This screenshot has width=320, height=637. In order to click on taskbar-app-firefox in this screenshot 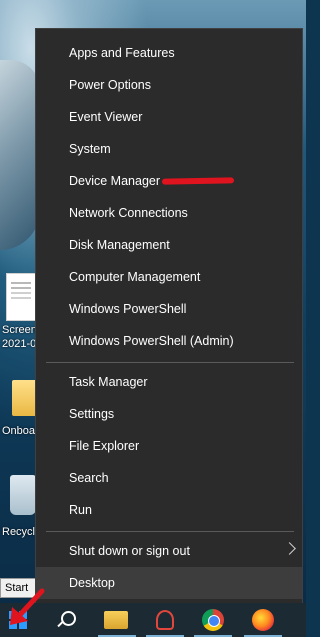, I will do `click(263, 620)`.